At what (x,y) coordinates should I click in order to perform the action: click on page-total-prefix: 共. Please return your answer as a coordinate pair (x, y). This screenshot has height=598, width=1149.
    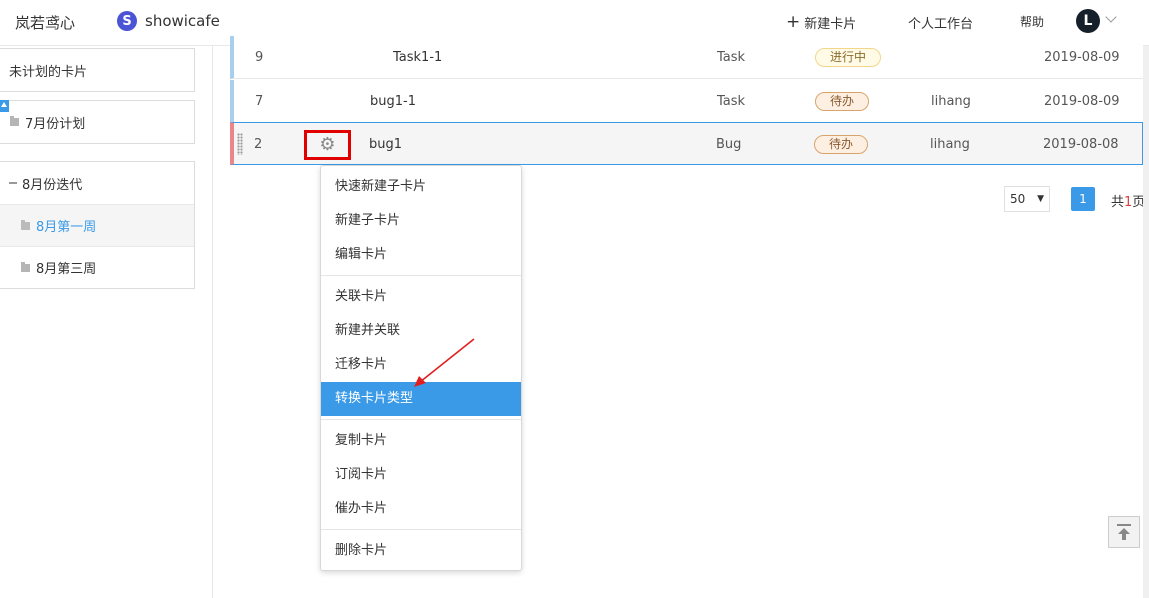
    Looking at the image, I should click on (1118, 202).